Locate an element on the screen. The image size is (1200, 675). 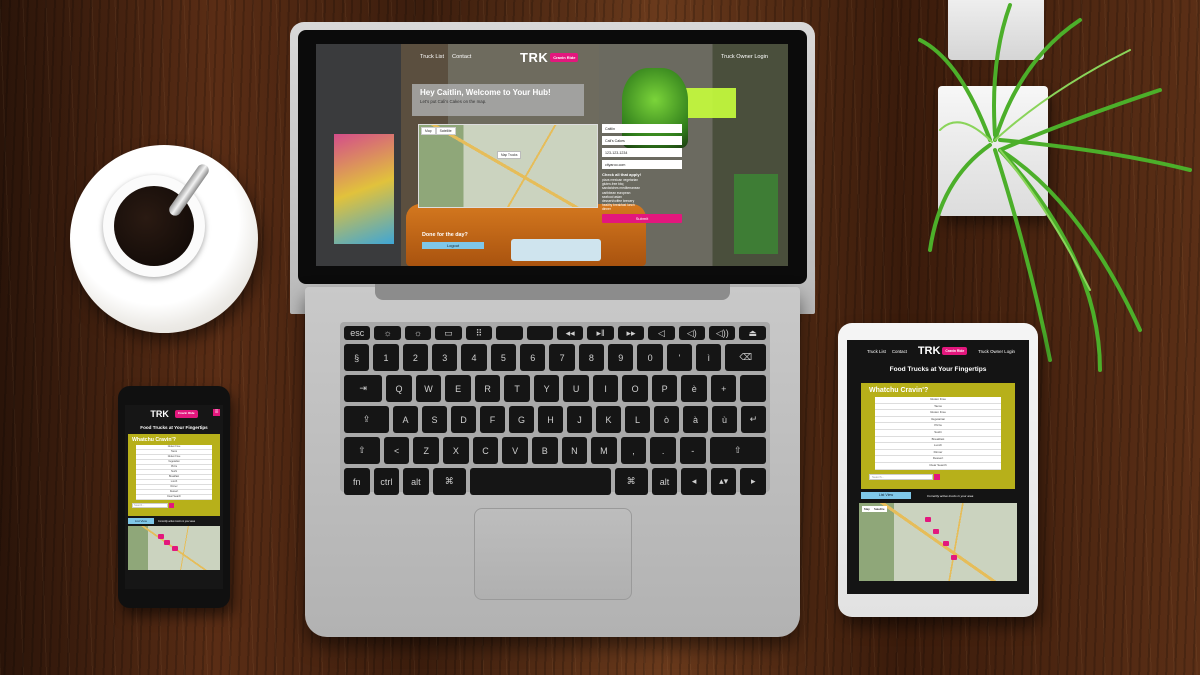
tablet-nav-truck-list: Truck List is located at coordinates (876, 351).